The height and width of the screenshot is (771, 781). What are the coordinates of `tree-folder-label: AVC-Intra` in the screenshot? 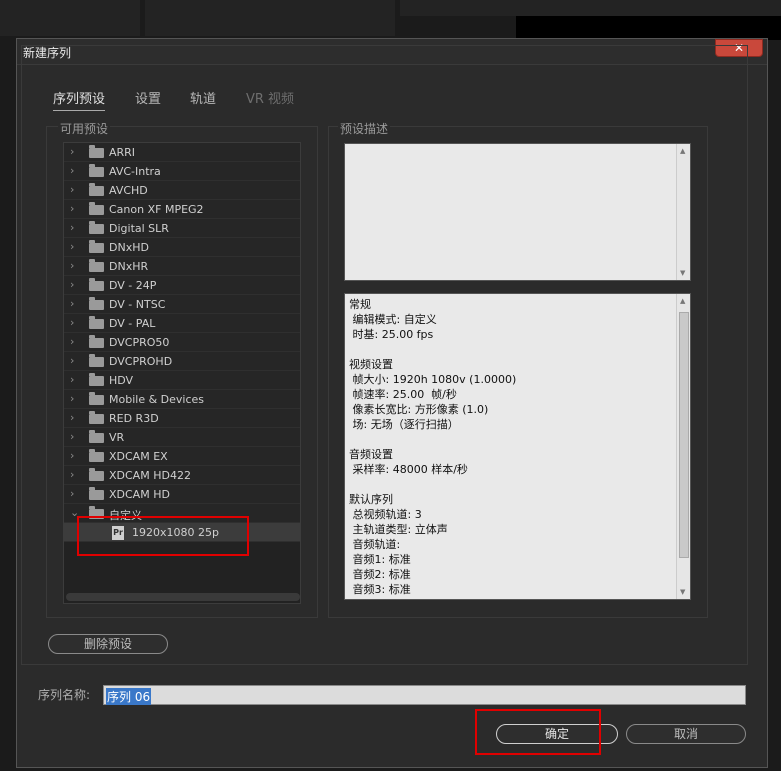 It's located at (135, 171).